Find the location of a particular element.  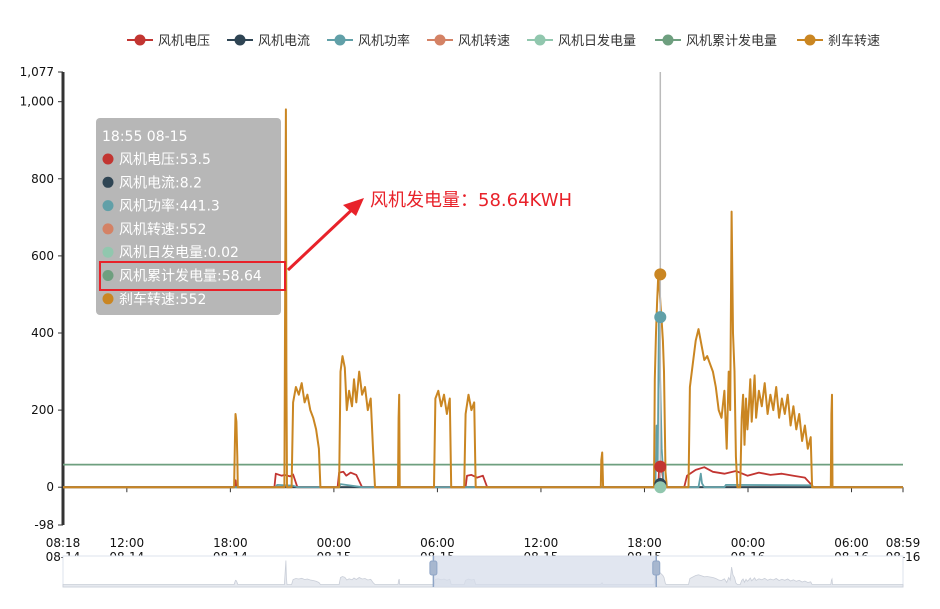

y-tick-label: 0 is located at coordinates (50, 487).